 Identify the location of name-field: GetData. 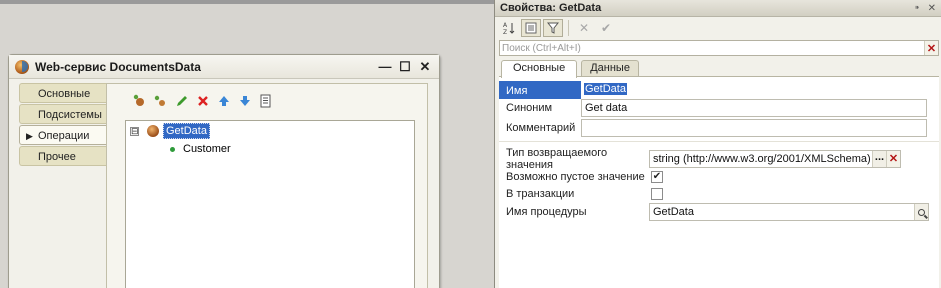
(754, 90).